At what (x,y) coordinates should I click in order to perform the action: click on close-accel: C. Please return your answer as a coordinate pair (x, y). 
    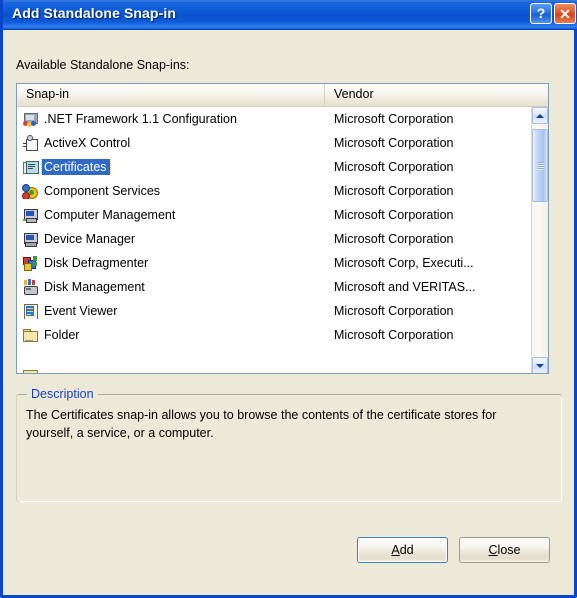
    Looking at the image, I should click on (493, 550).